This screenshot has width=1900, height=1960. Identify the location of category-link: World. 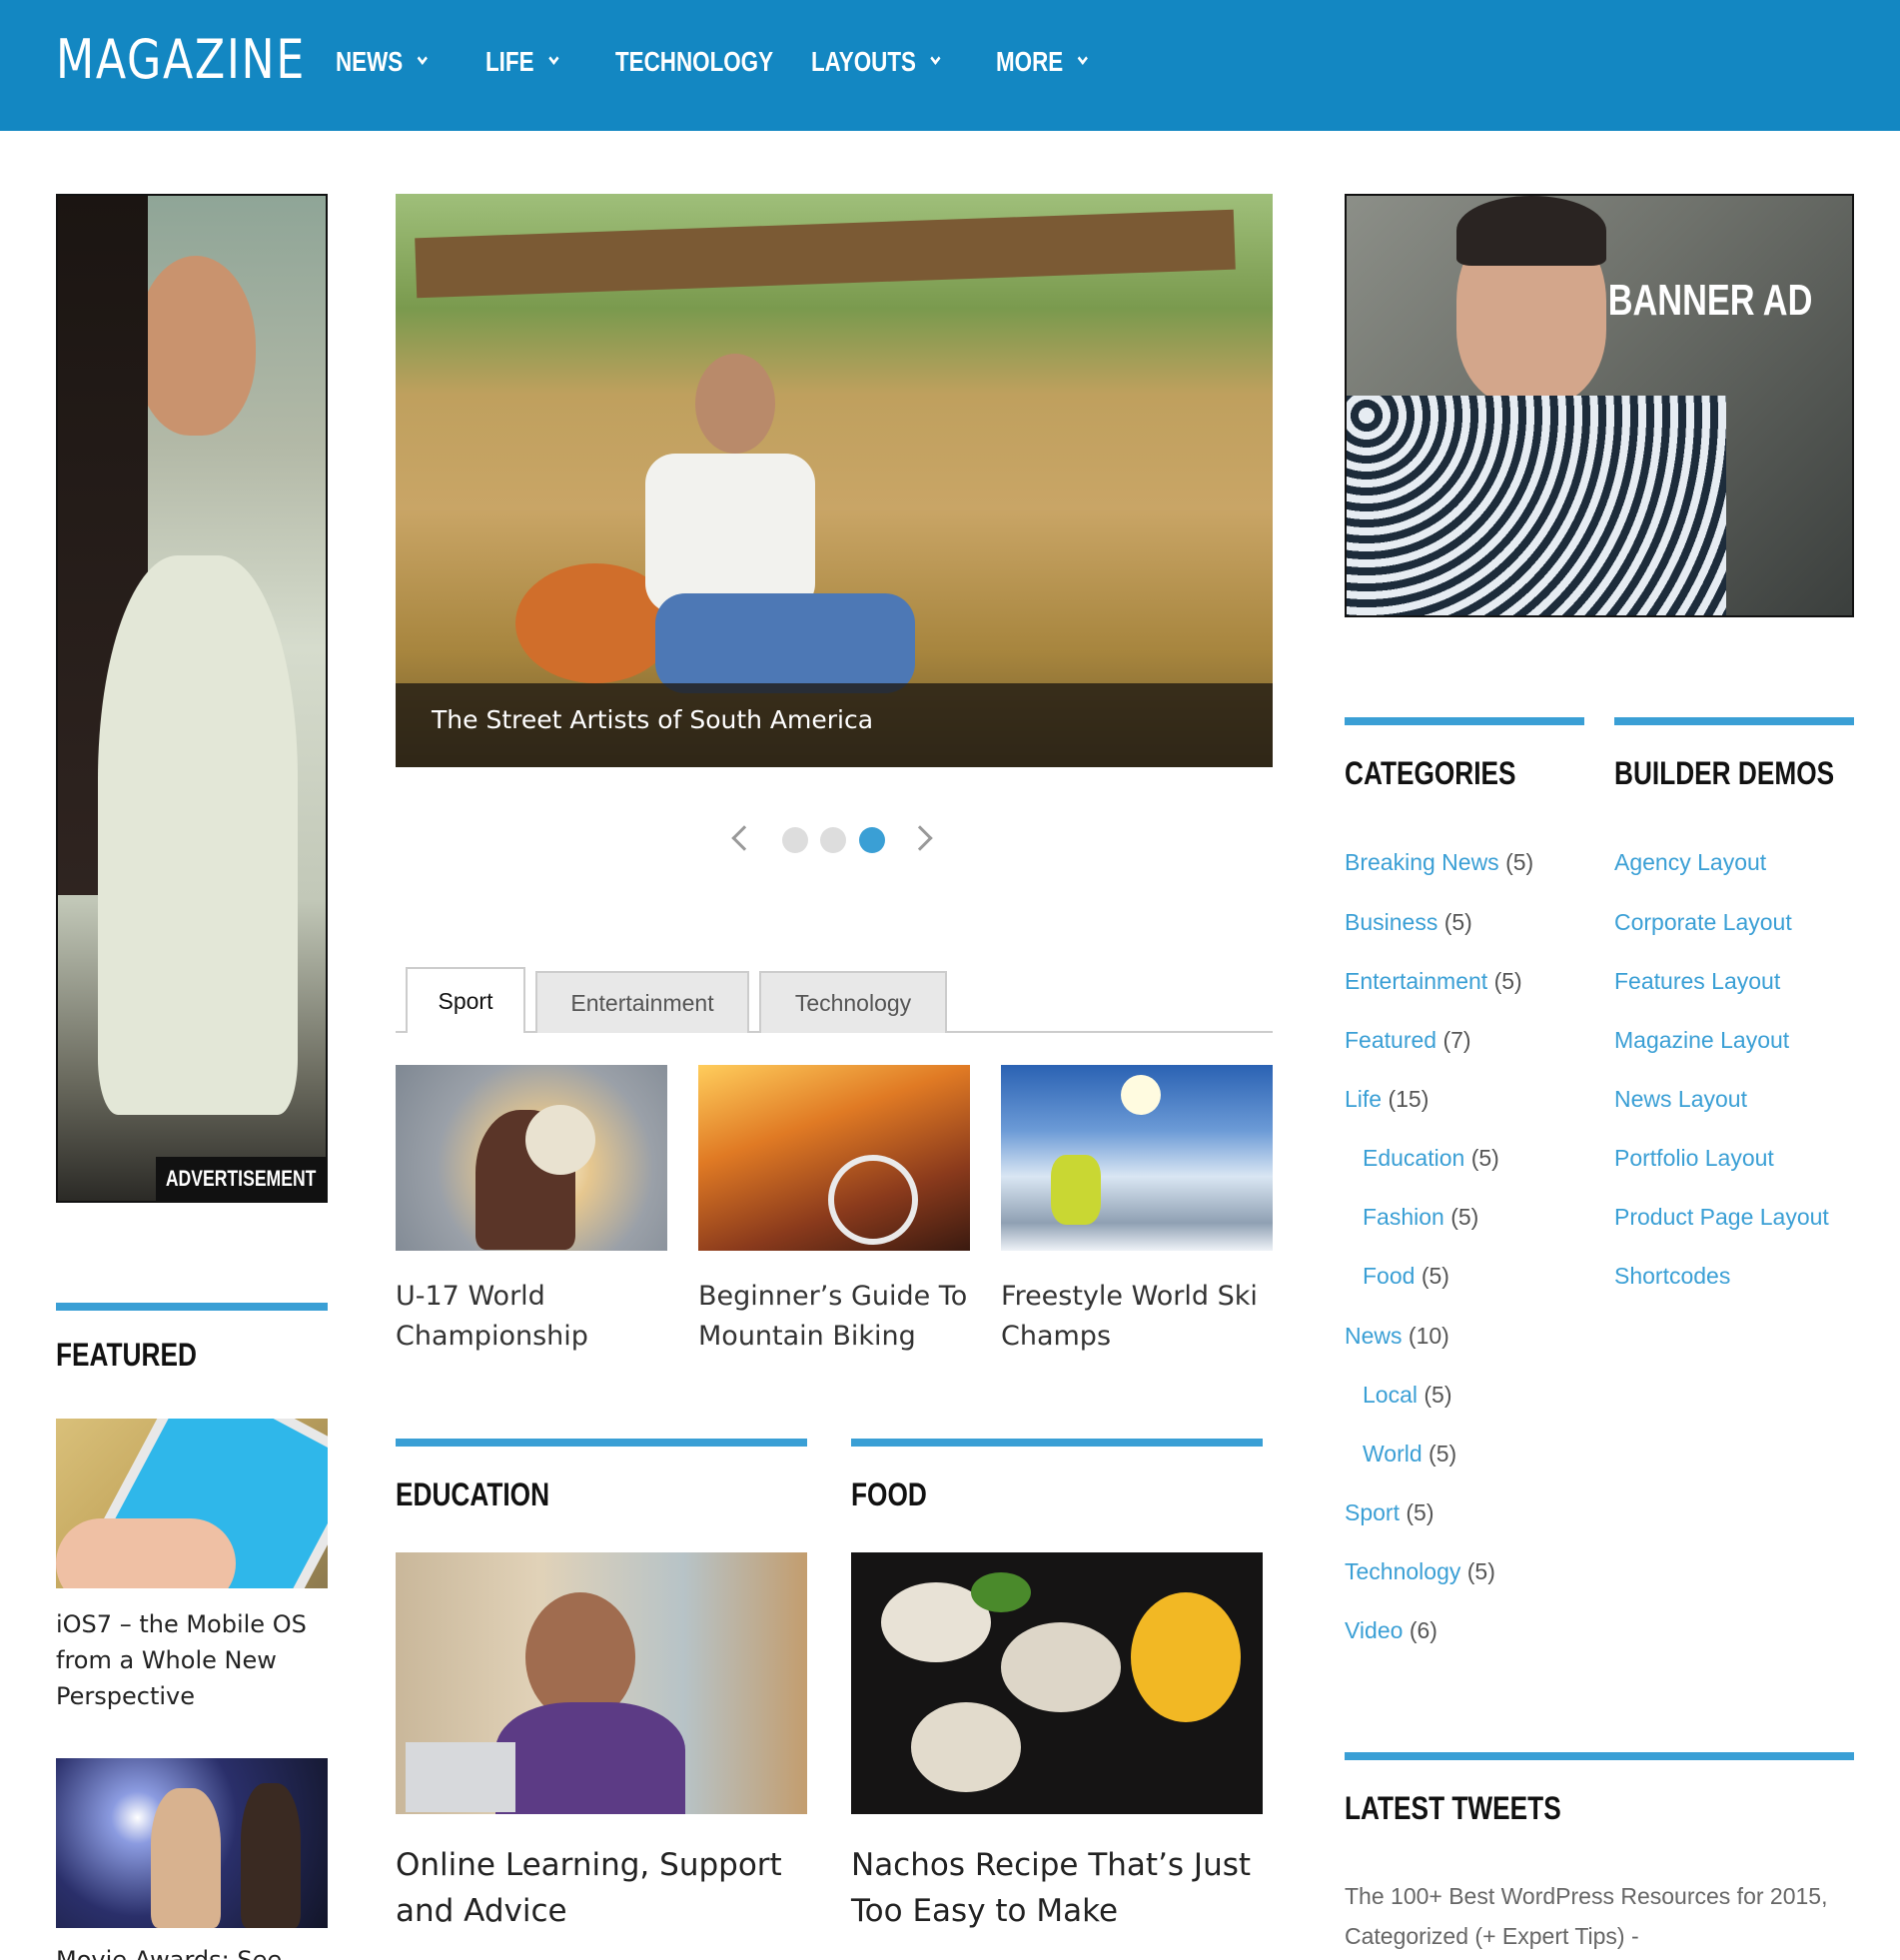
(1393, 1454).